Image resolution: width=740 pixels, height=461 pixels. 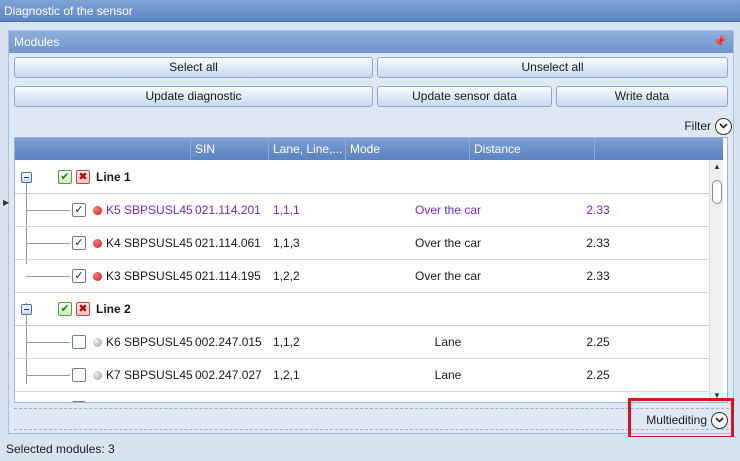 I want to click on module-sin: 021.114.061, so click(x=228, y=243).